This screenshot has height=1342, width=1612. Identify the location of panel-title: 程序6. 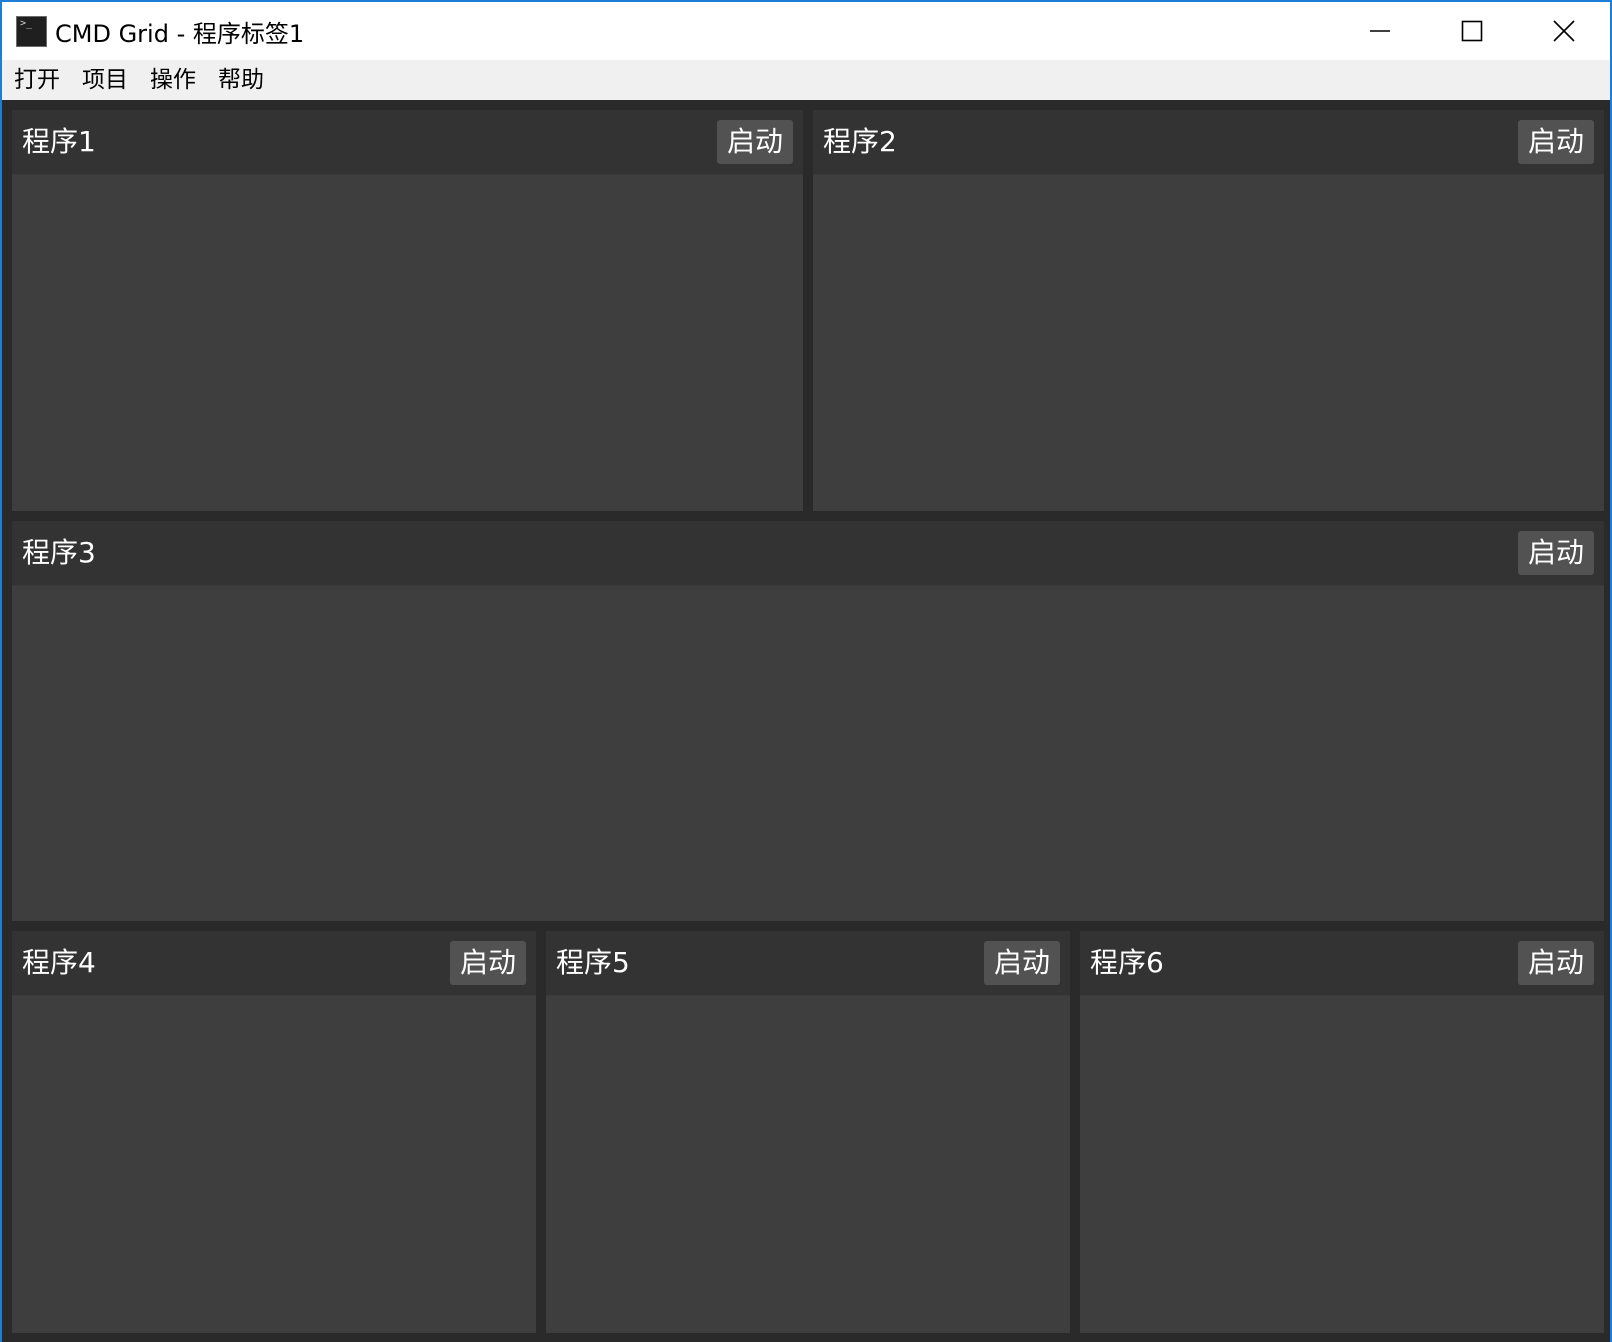
(1127, 962).